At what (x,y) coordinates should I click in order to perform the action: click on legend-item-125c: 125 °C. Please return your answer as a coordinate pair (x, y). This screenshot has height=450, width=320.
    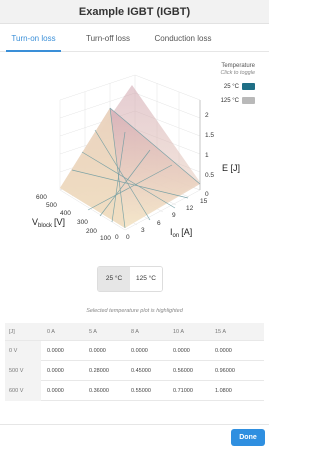
    Looking at the image, I should click on (238, 101).